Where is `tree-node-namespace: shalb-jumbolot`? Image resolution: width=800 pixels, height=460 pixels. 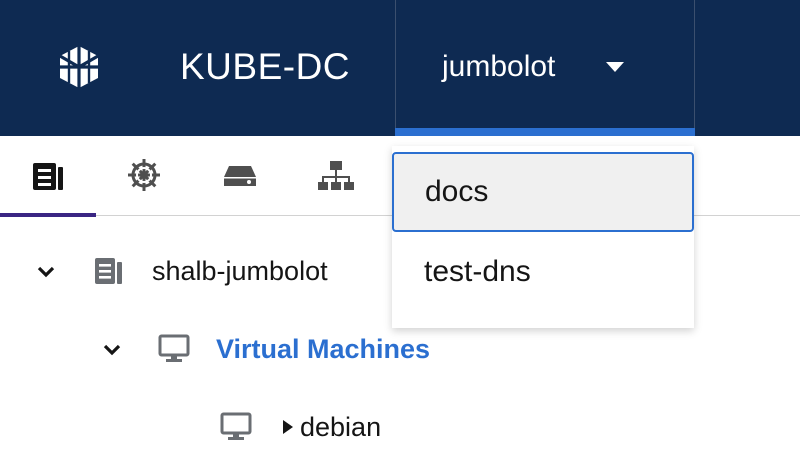
tree-node-namespace: shalb-jumbolot is located at coordinates (201, 272).